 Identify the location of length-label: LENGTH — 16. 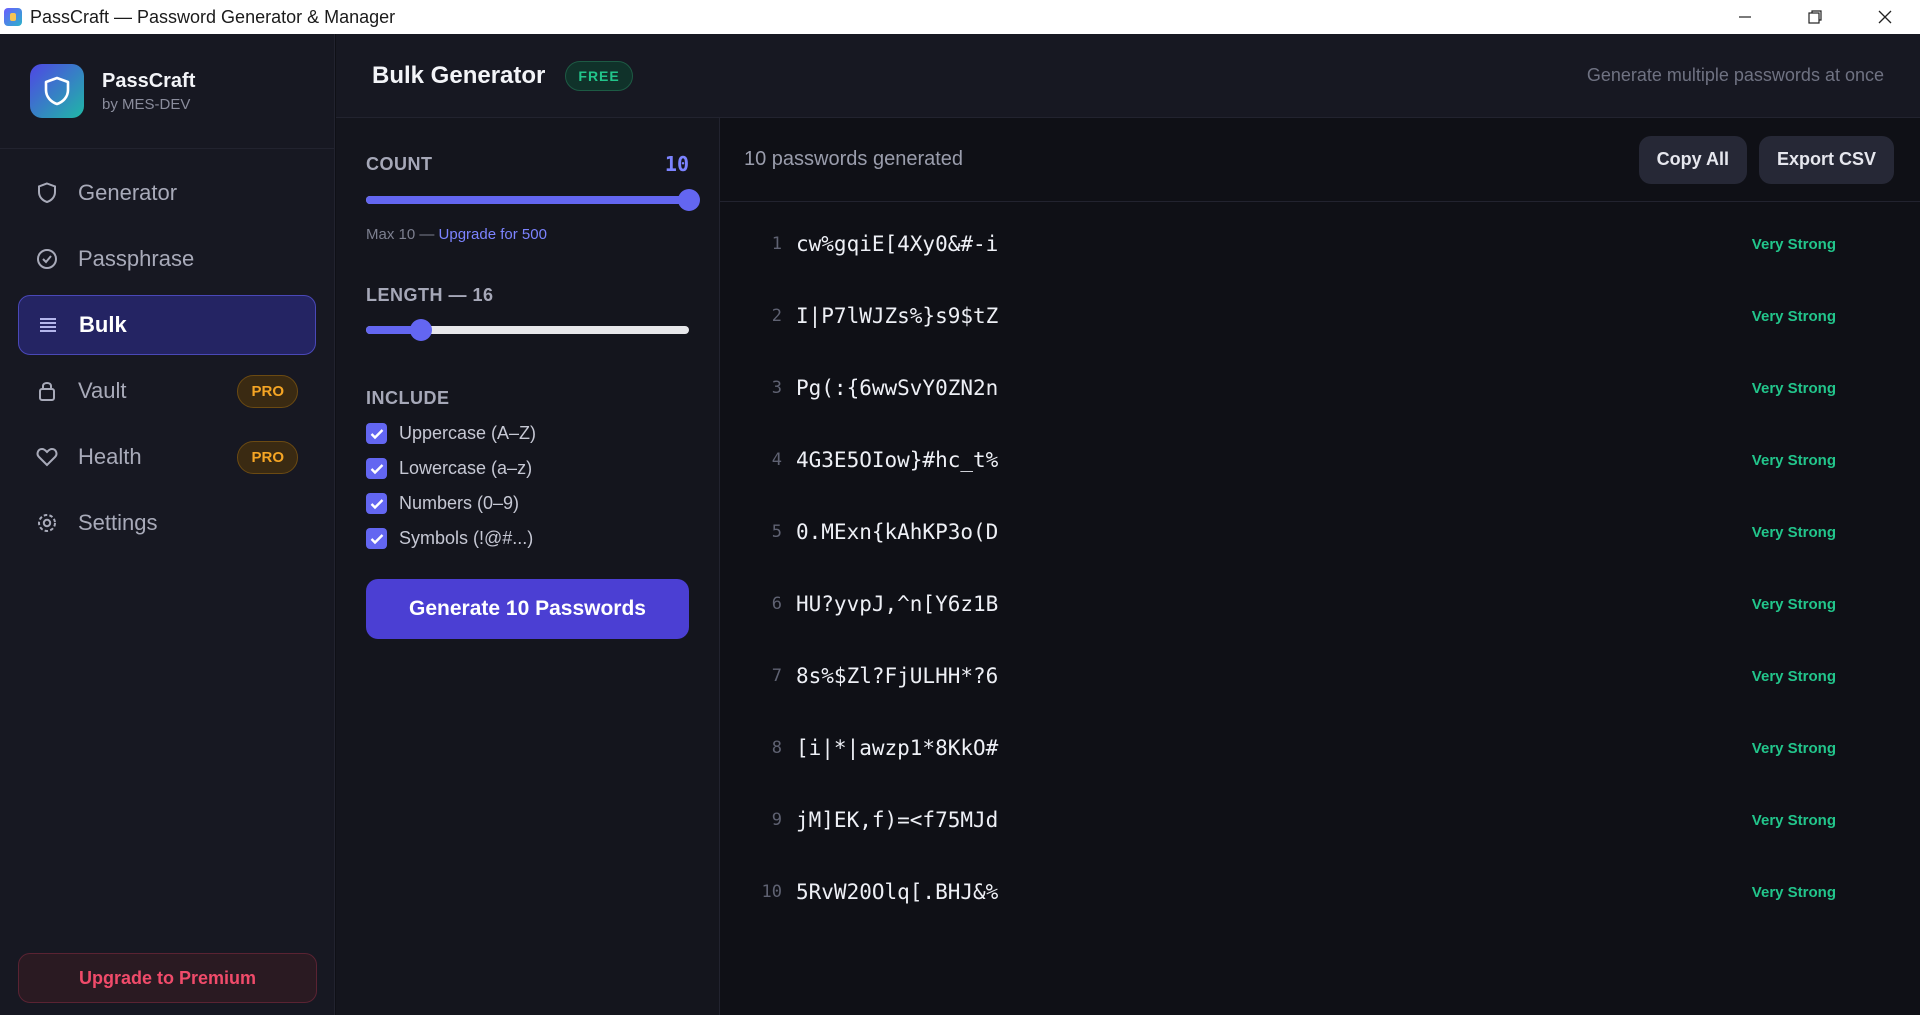
(430, 295).